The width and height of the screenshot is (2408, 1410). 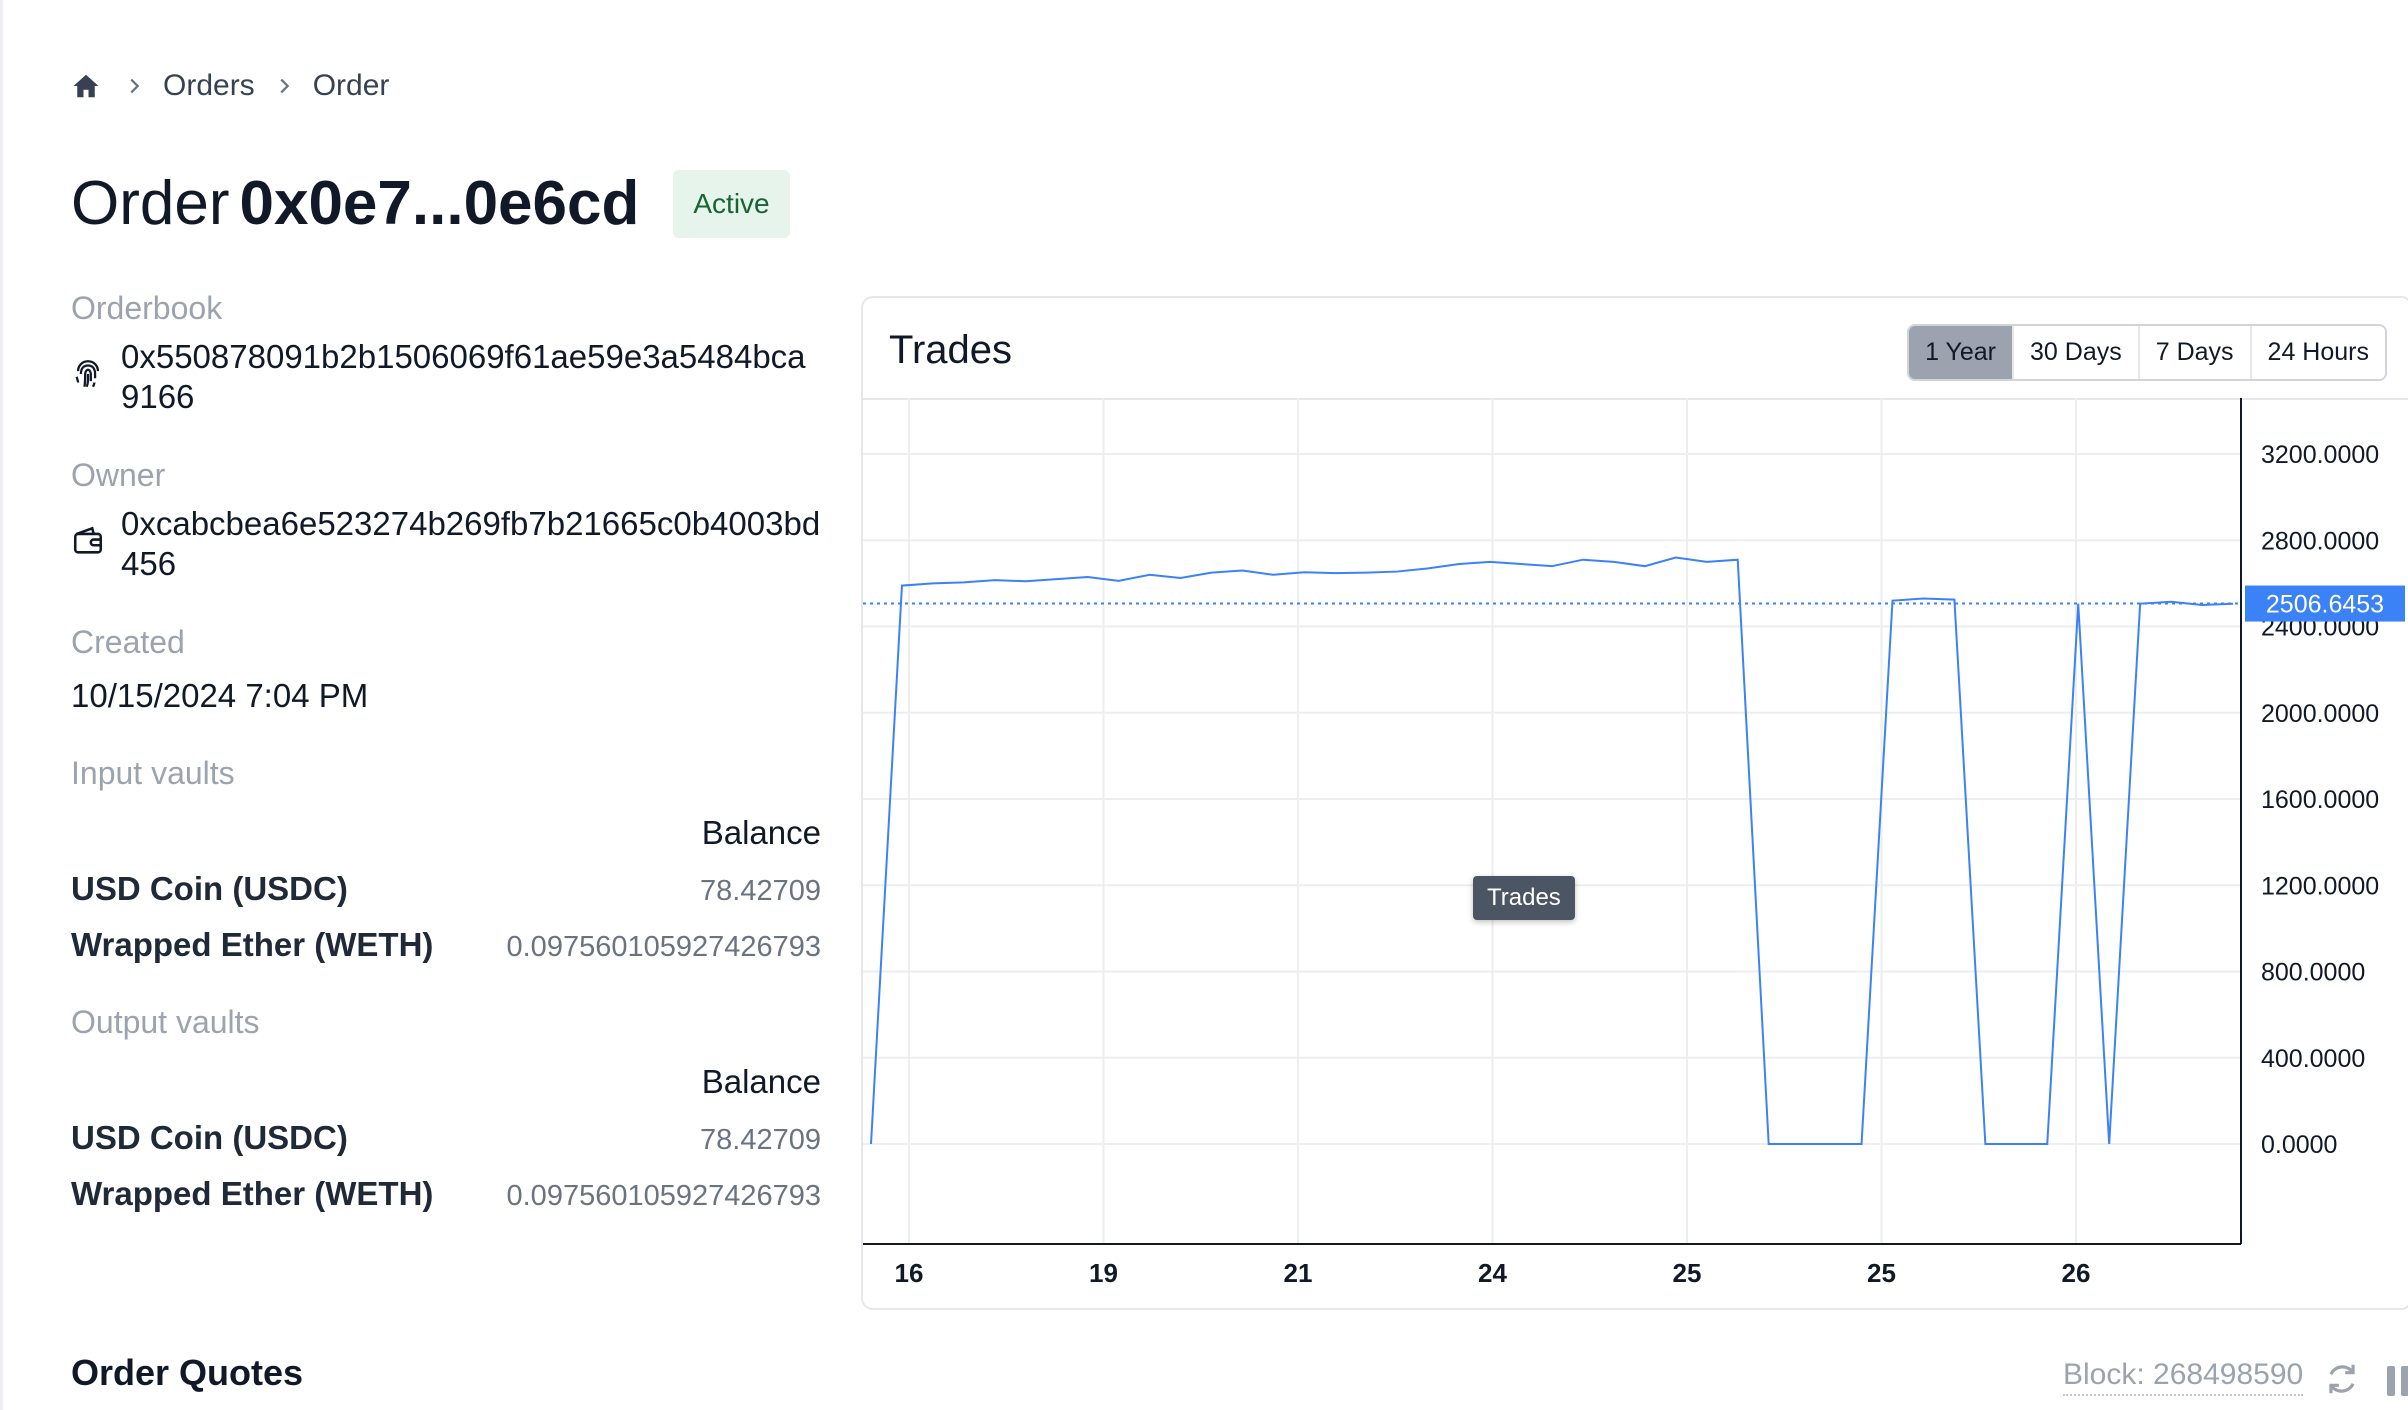 I want to click on fingerprint-icon, so click(x=88, y=374).